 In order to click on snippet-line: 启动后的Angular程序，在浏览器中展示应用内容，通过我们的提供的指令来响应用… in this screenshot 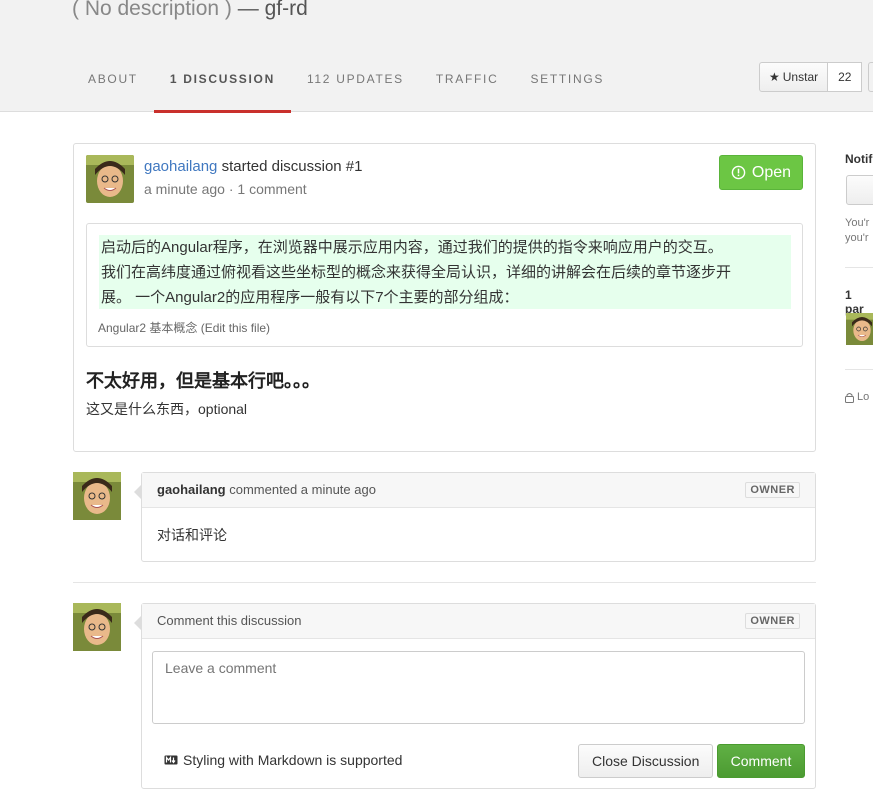, I will do `click(412, 247)`.